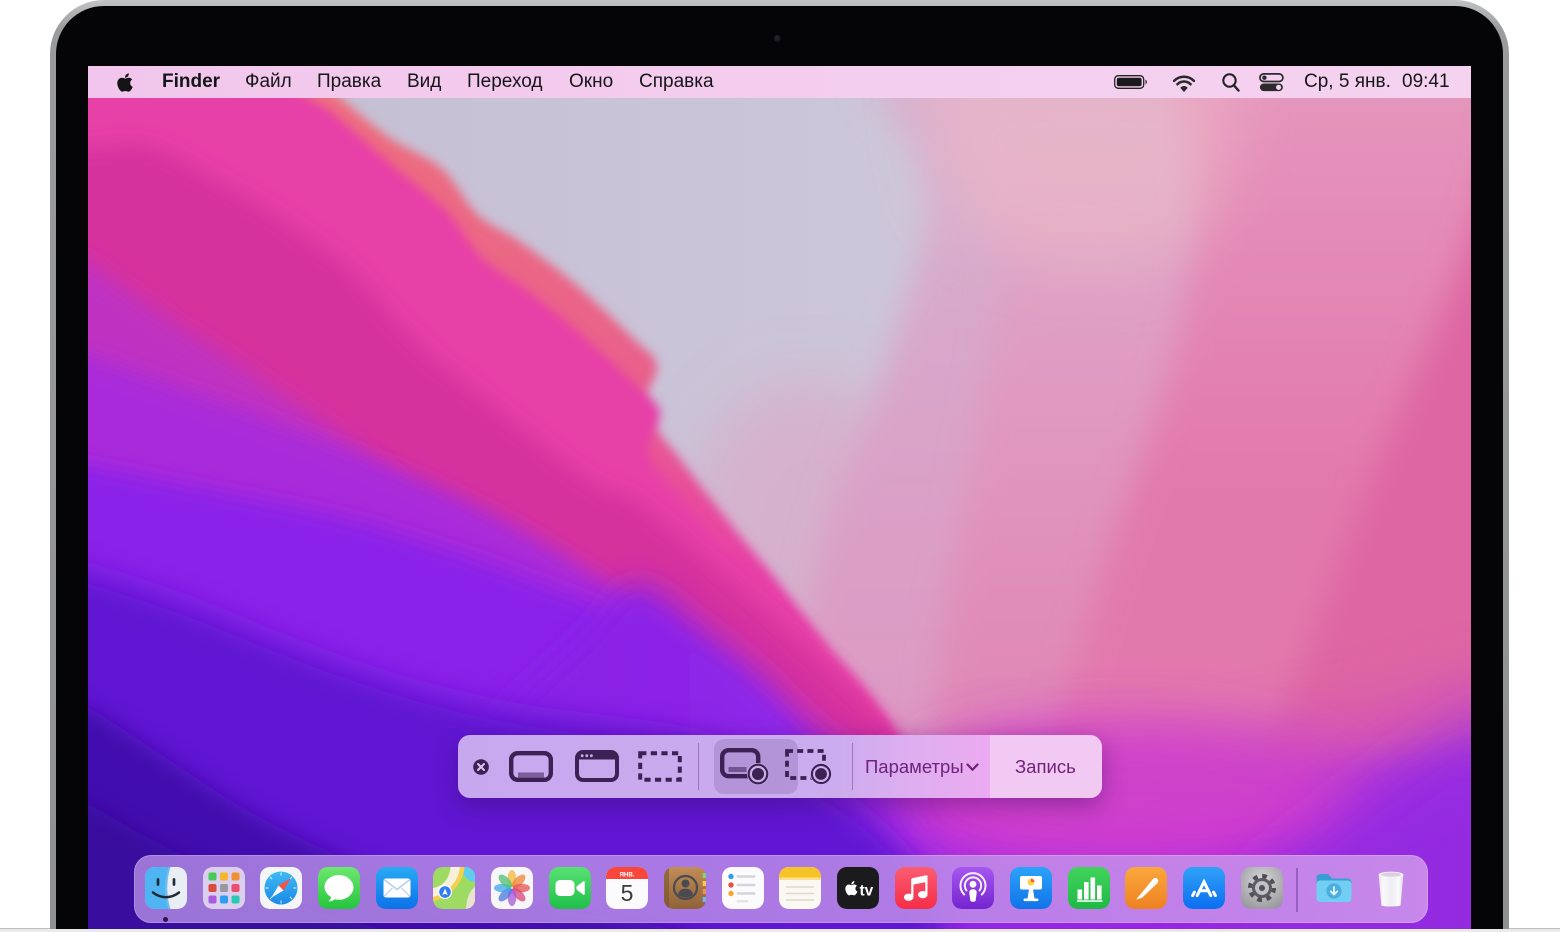 This screenshot has height=932, width=1560. Describe the element at coordinates (627, 893) in the screenshot. I see `svg-text: 5` at that location.